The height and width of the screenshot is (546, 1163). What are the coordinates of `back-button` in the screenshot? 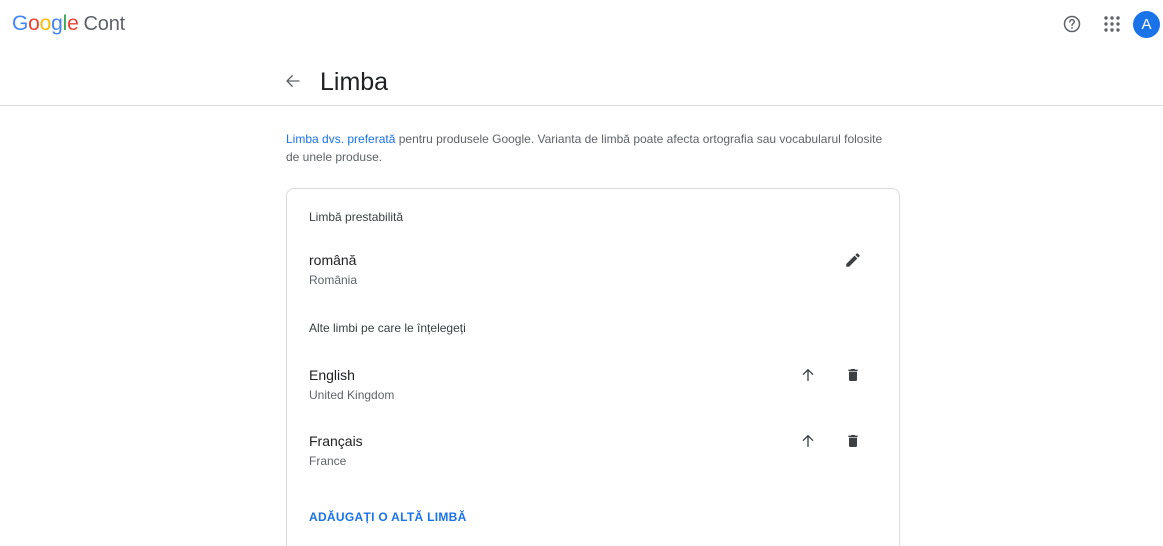 It's located at (293, 81).